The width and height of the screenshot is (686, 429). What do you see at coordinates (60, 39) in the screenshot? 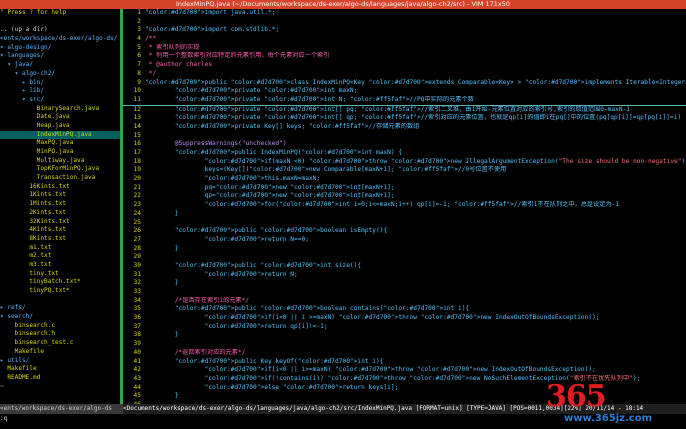
I see `tree-directory: <ents/workspace/ds-exer/algo-ds/` at bounding box center [60, 39].